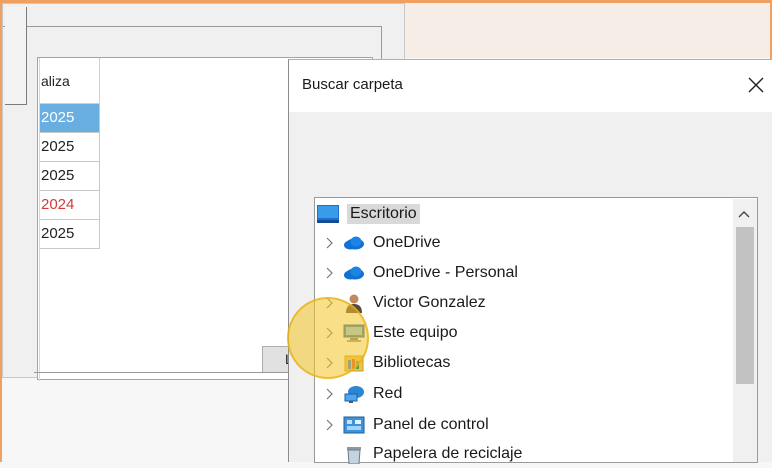 Image resolution: width=772 pixels, height=468 pixels. What do you see at coordinates (70, 205) in the screenshot?
I see `table-row: 2024` at bounding box center [70, 205].